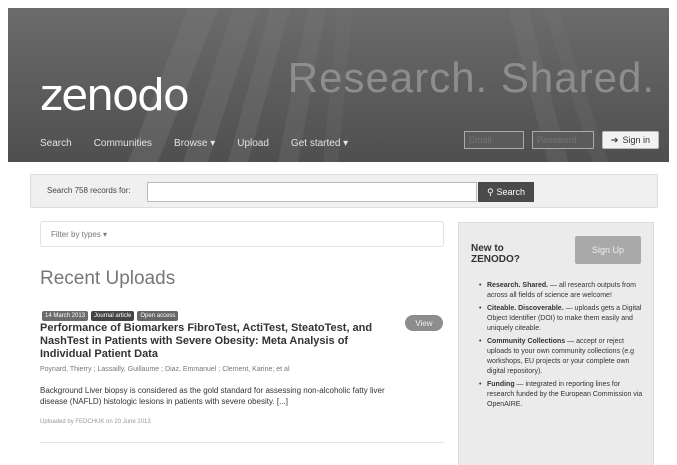 Image resolution: width=677 pixels, height=465 pixels. What do you see at coordinates (242, 442) in the screenshot?
I see `divider` at bounding box center [242, 442].